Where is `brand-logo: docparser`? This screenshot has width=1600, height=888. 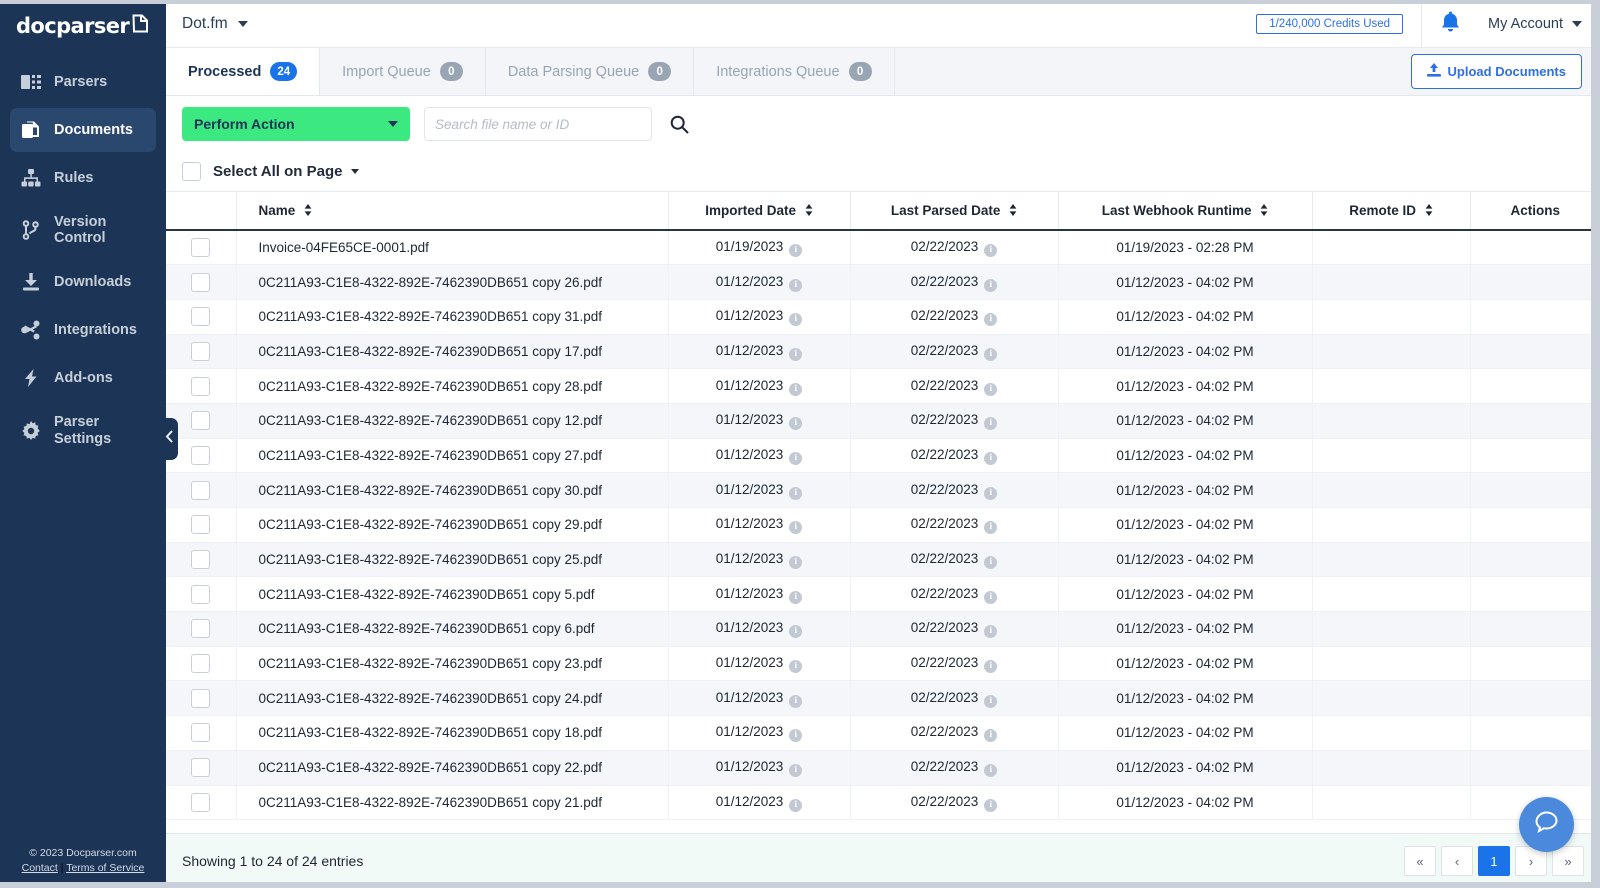 brand-logo: docparser is located at coordinates (83, 26).